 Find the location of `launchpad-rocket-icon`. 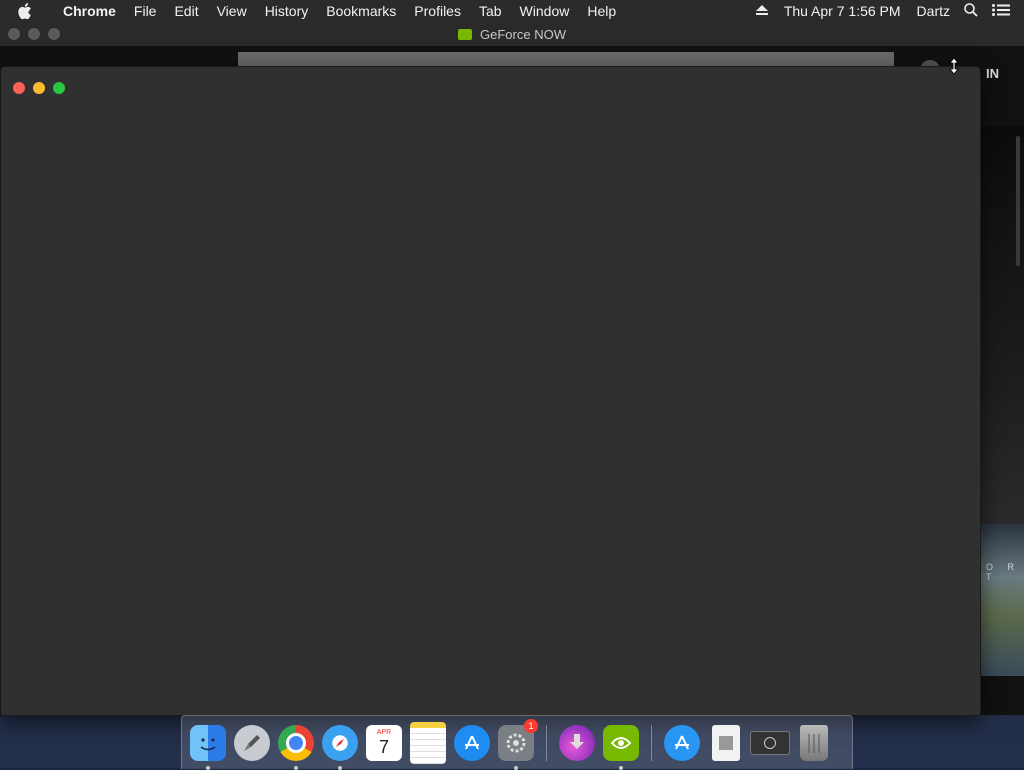

launchpad-rocket-icon is located at coordinates (252, 742).